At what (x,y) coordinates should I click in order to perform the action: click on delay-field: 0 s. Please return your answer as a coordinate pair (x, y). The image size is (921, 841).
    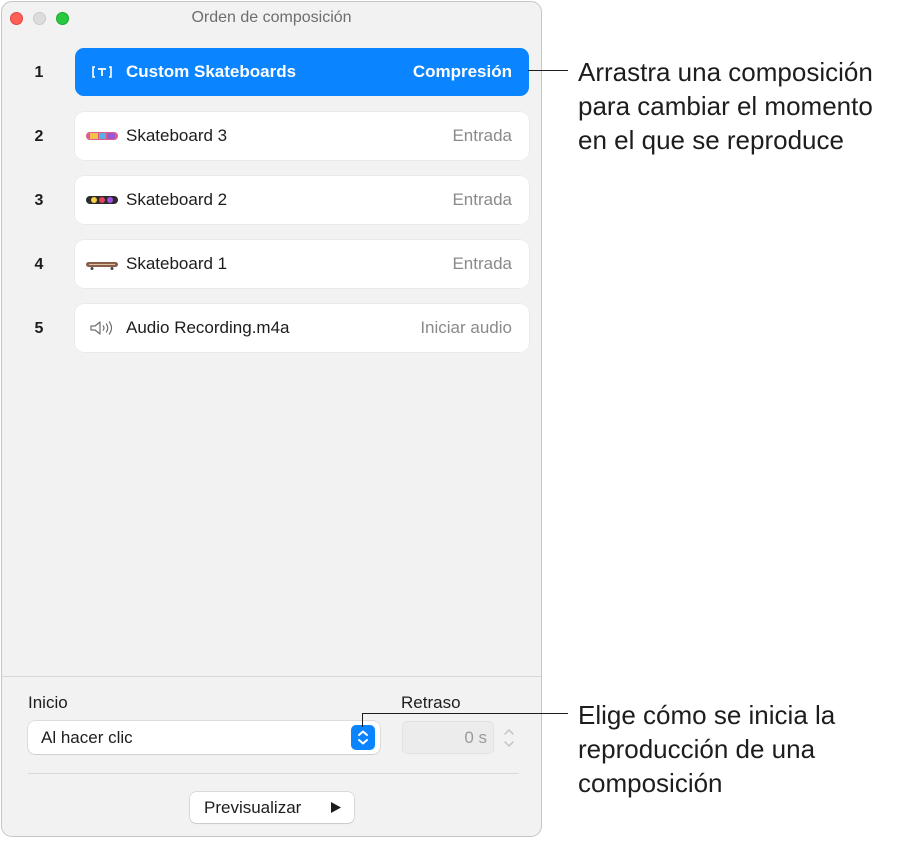
    Looking at the image, I should click on (448, 737).